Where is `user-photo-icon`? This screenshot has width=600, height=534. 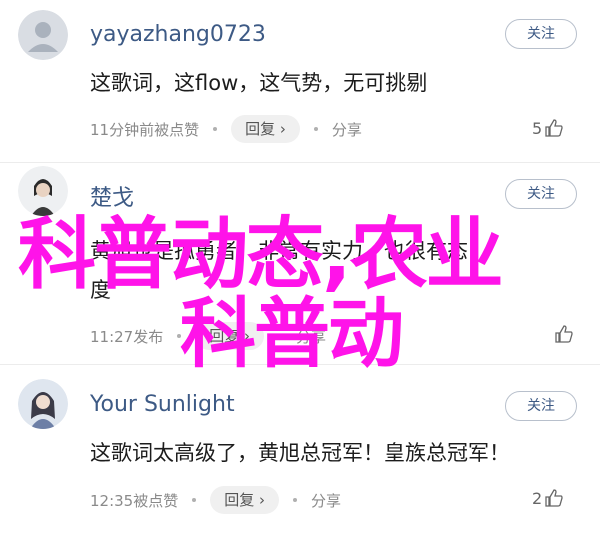
user-photo-icon is located at coordinates (43, 404).